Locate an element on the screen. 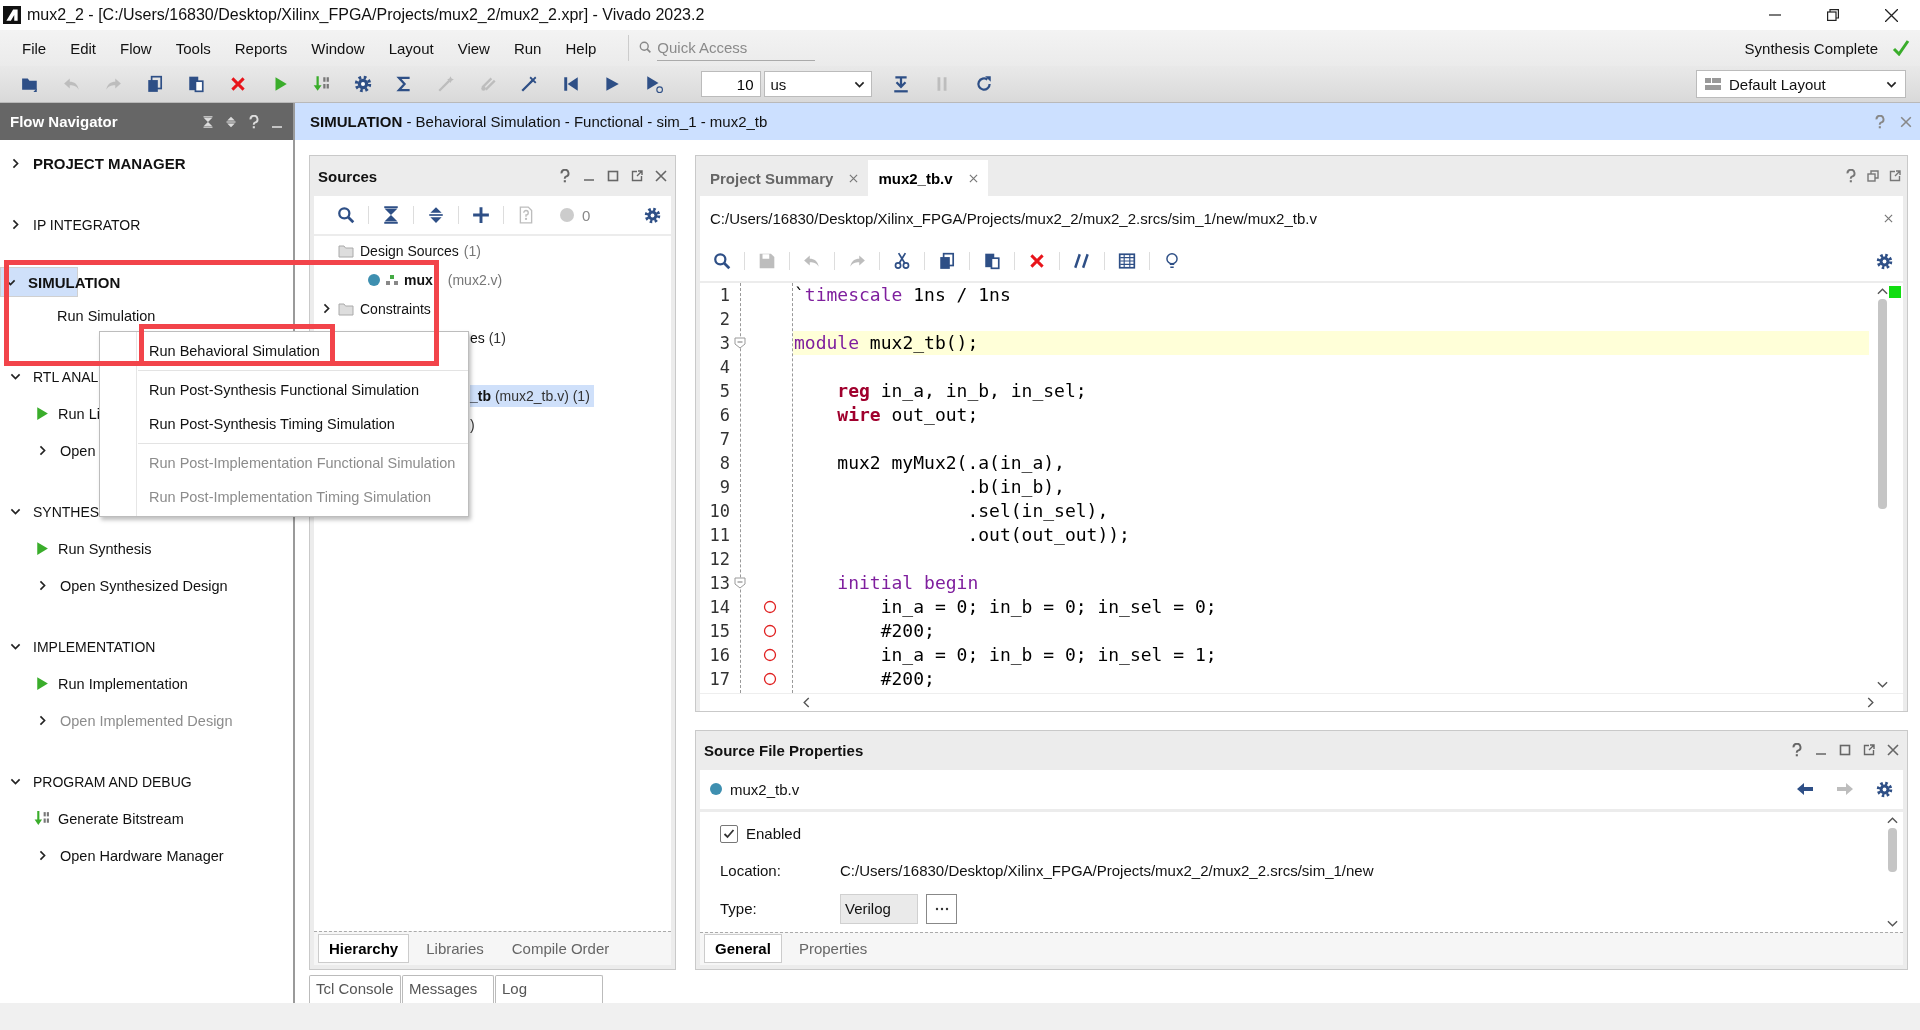 The height and width of the screenshot is (1030, 1920). section-title: PROJECT MANAGER is located at coordinates (109, 163).